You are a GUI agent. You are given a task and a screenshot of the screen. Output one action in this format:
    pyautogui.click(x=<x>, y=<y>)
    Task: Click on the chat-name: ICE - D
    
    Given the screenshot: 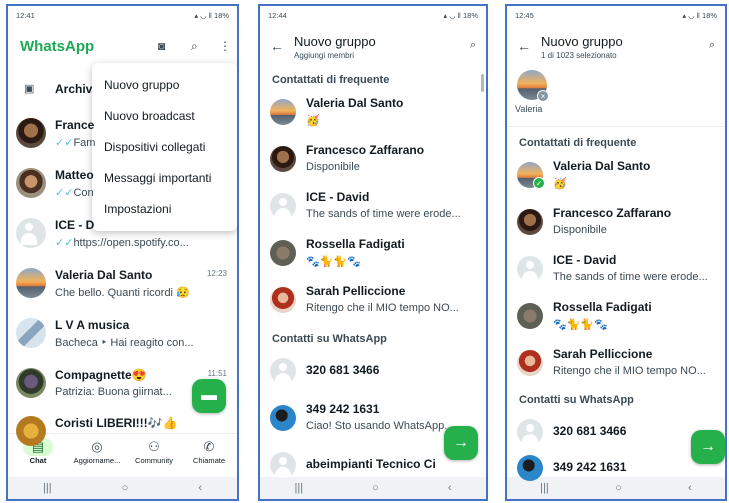 What is the action you would take?
    pyautogui.click(x=75, y=225)
    